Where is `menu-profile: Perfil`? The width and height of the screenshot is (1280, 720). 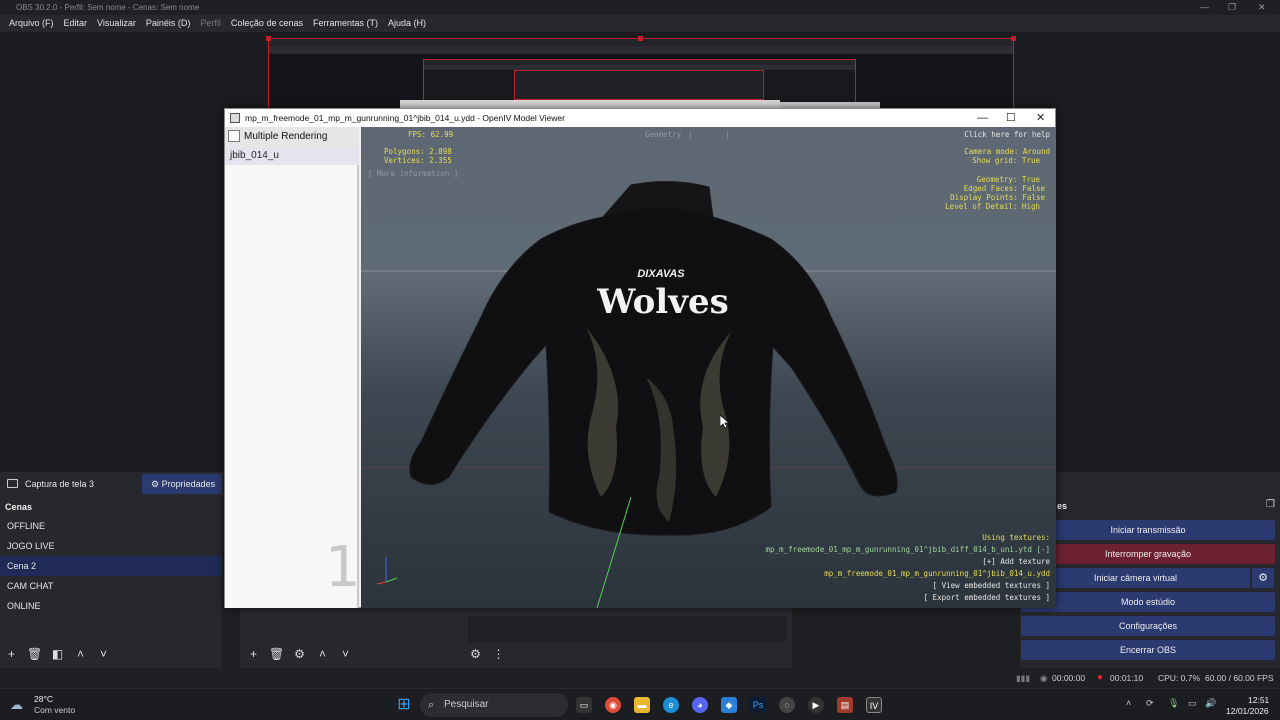
menu-profile: Perfil is located at coordinates (210, 23).